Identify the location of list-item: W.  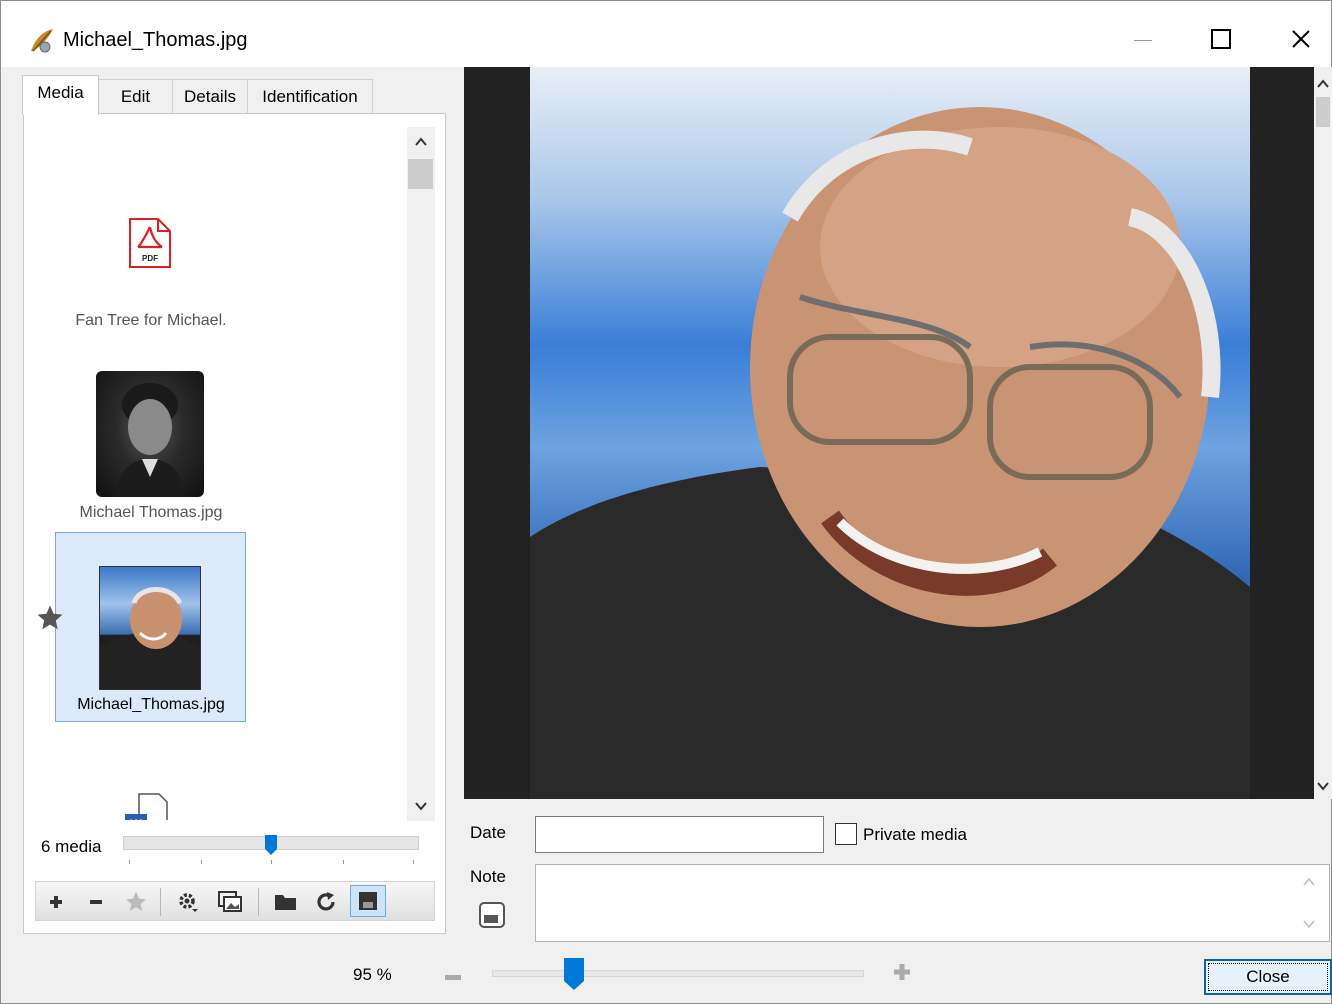
(156, 803).